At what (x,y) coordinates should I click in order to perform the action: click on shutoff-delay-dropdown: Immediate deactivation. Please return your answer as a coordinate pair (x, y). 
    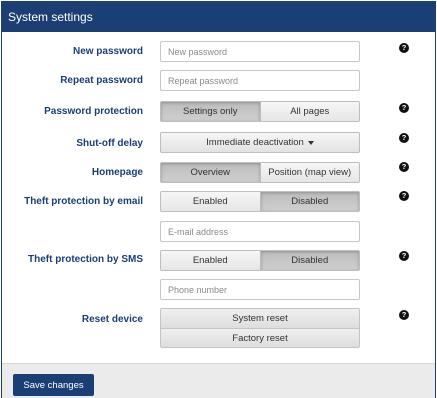
    Looking at the image, I should click on (260, 142).